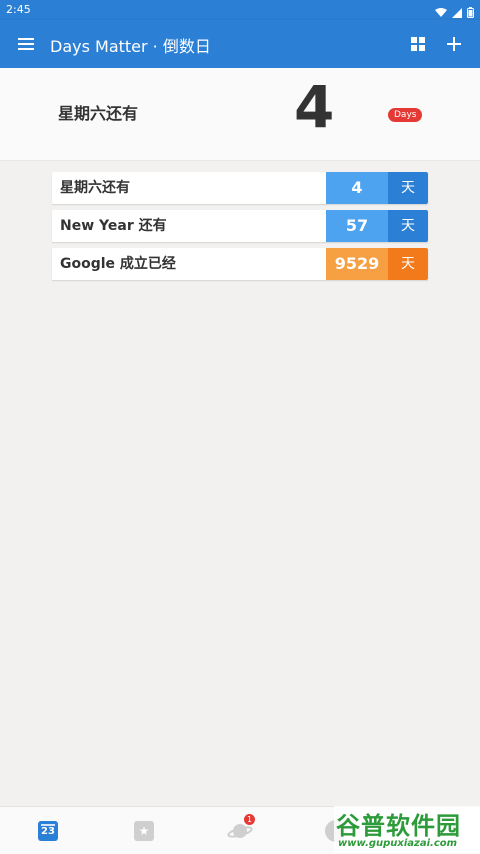  What do you see at coordinates (357, 264) in the screenshot?
I see `event-days: 9529` at bounding box center [357, 264].